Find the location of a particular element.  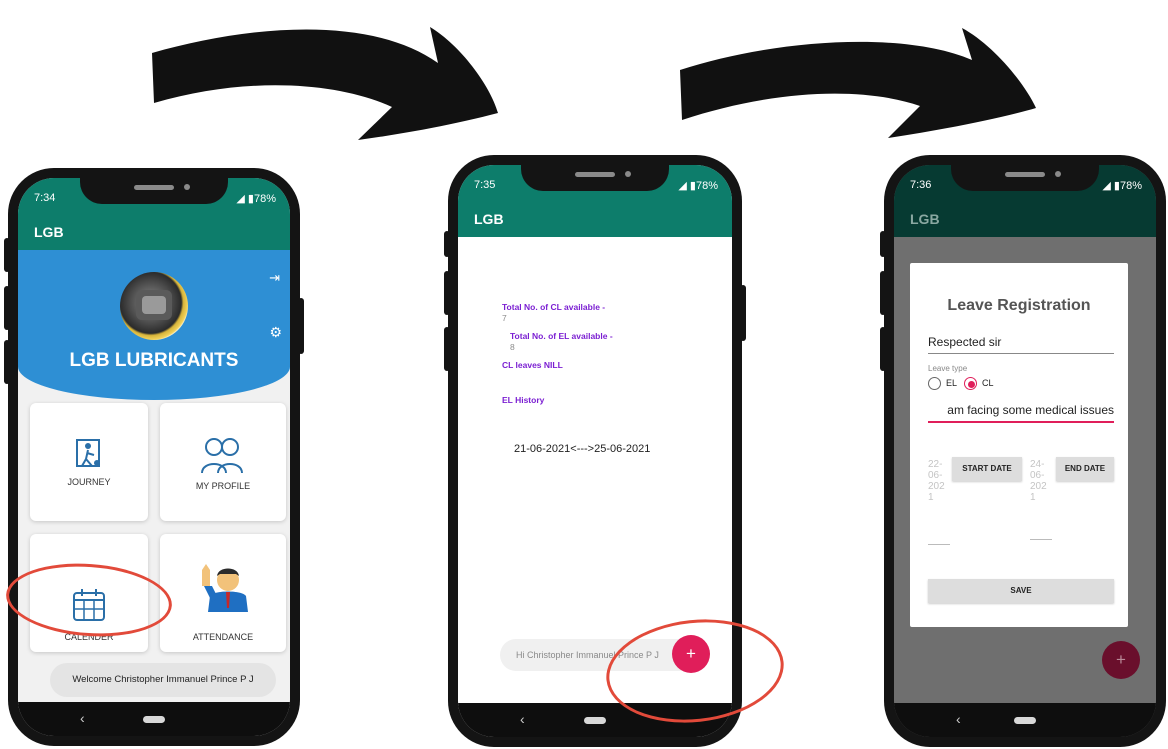

cl-available-value: 7 is located at coordinates (504, 318).